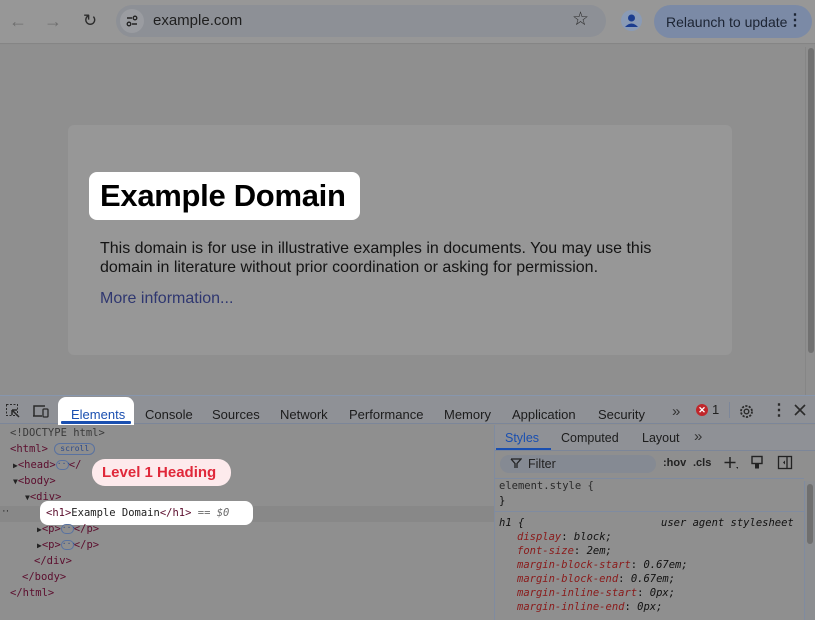 The image size is (815, 620). I want to click on site-info-button, so click(132, 21).